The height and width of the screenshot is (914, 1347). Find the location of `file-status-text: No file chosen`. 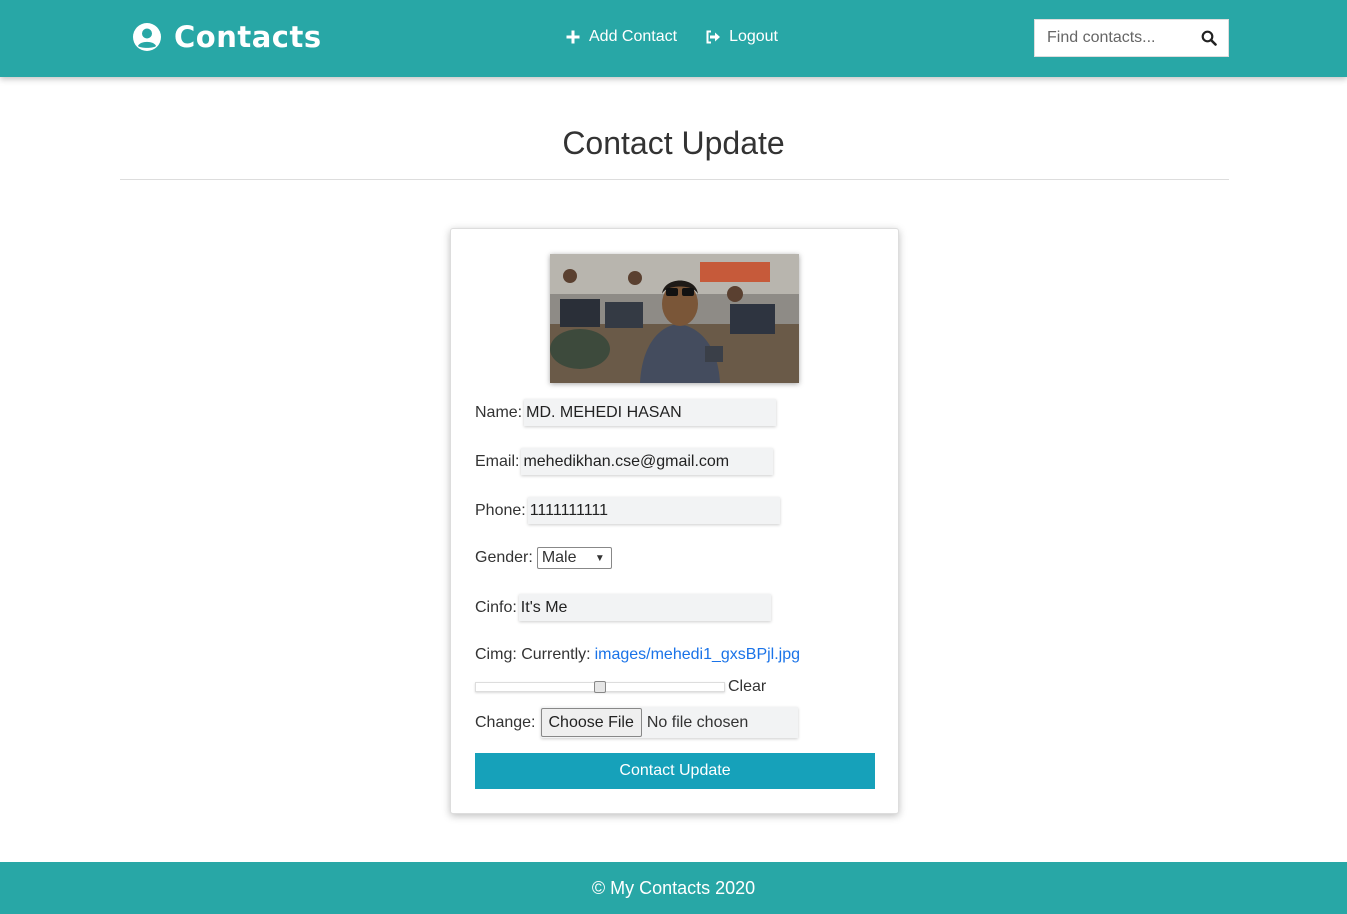

file-status-text: No file chosen is located at coordinates (697, 722).